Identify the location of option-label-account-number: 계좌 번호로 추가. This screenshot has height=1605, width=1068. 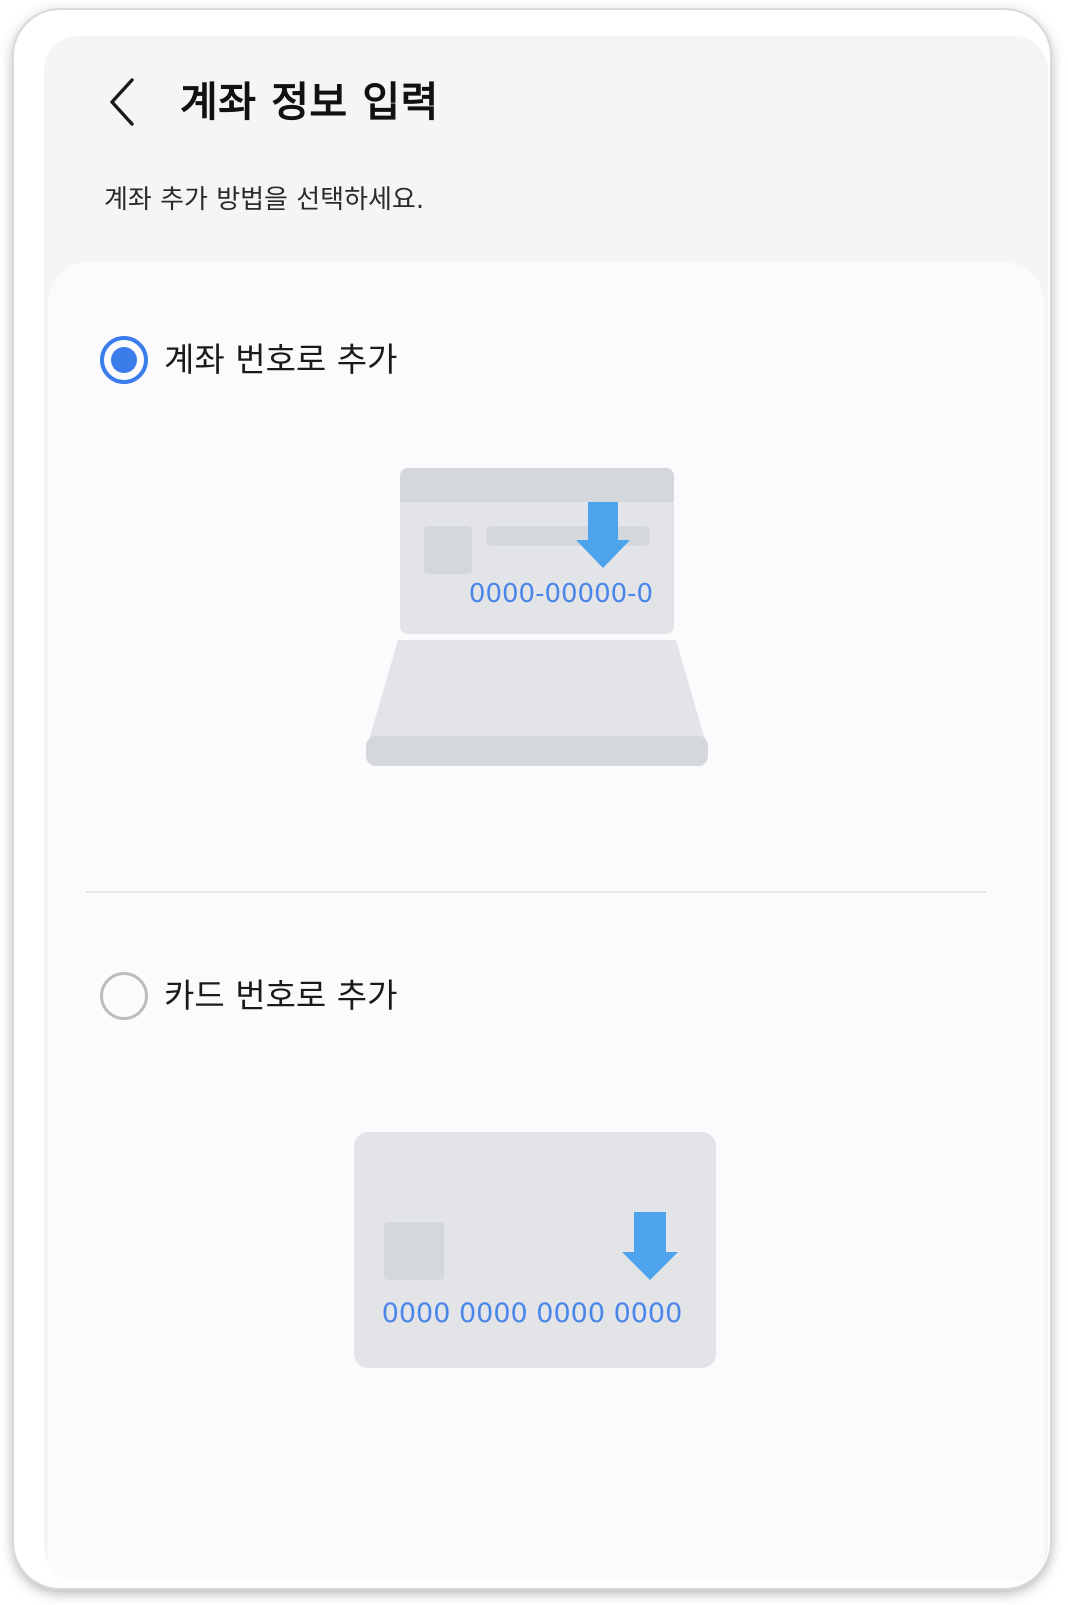
(281, 359).